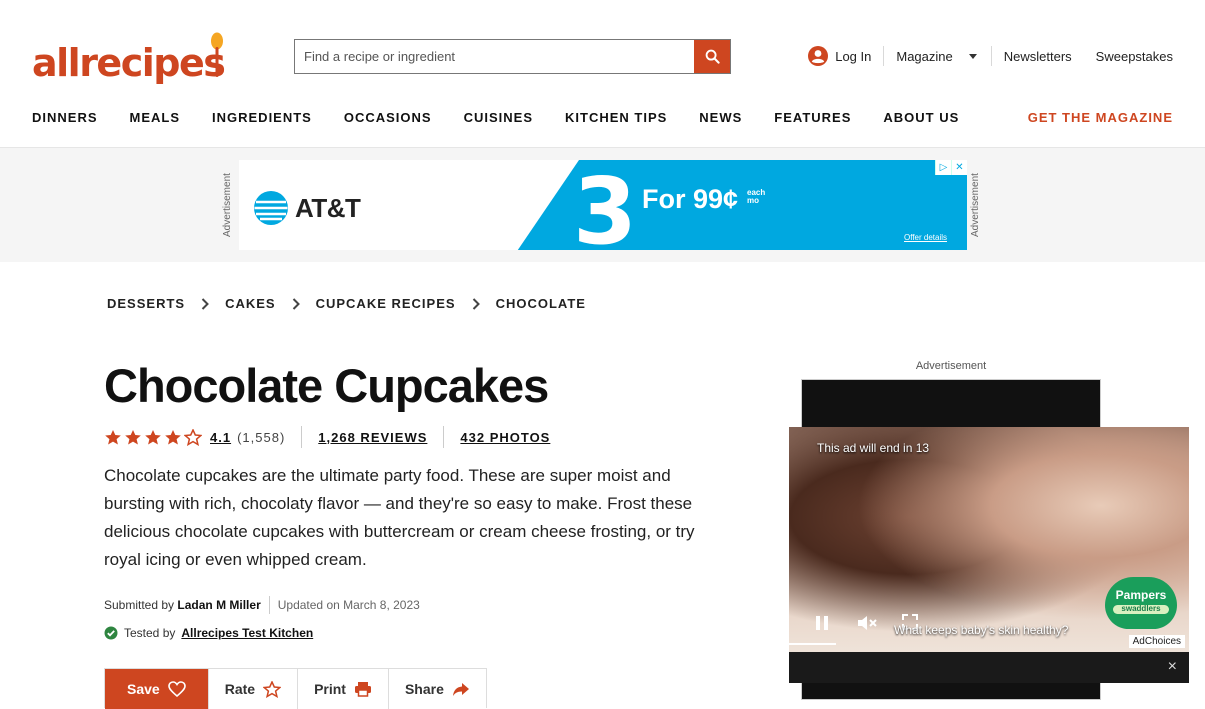  What do you see at coordinates (328, 207) in the screenshot?
I see `brand-text: AT&T` at bounding box center [328, 207].